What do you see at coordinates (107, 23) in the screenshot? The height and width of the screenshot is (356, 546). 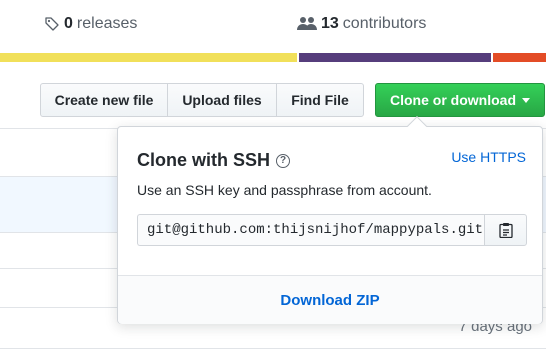 I see `releases-label: releases` at bounding box center [107, 23].